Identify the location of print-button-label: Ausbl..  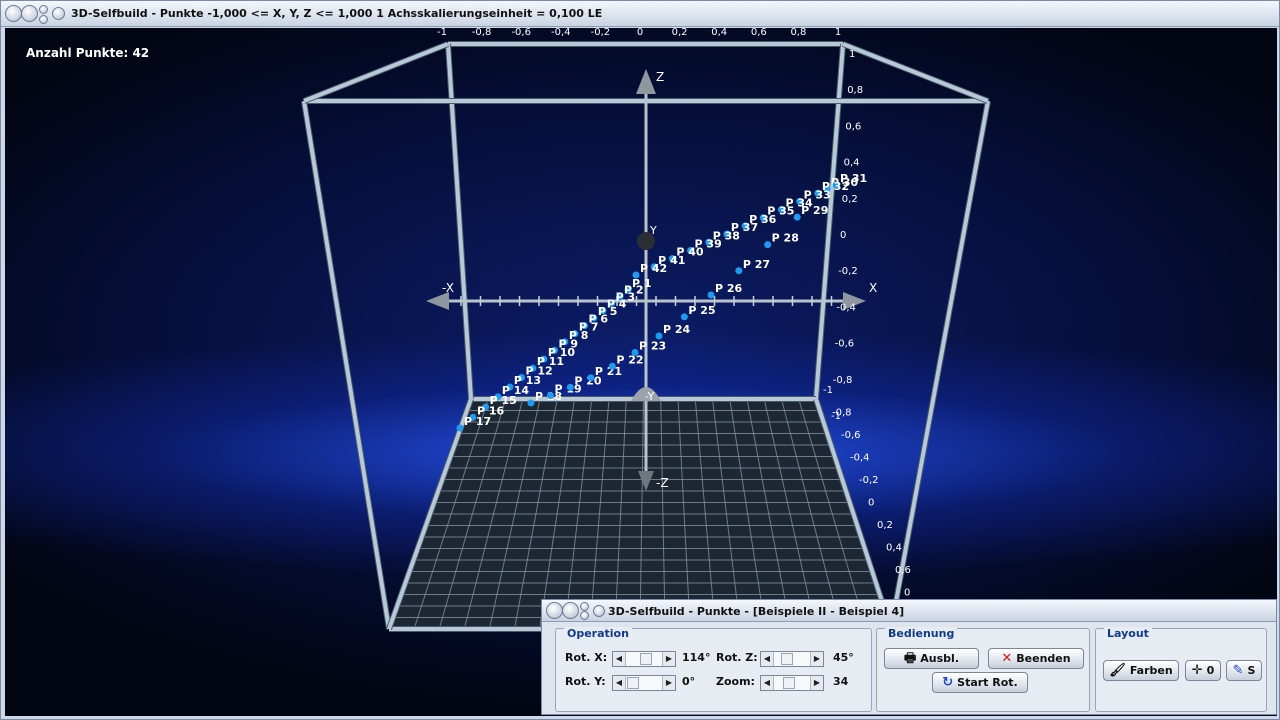
(939, 658).